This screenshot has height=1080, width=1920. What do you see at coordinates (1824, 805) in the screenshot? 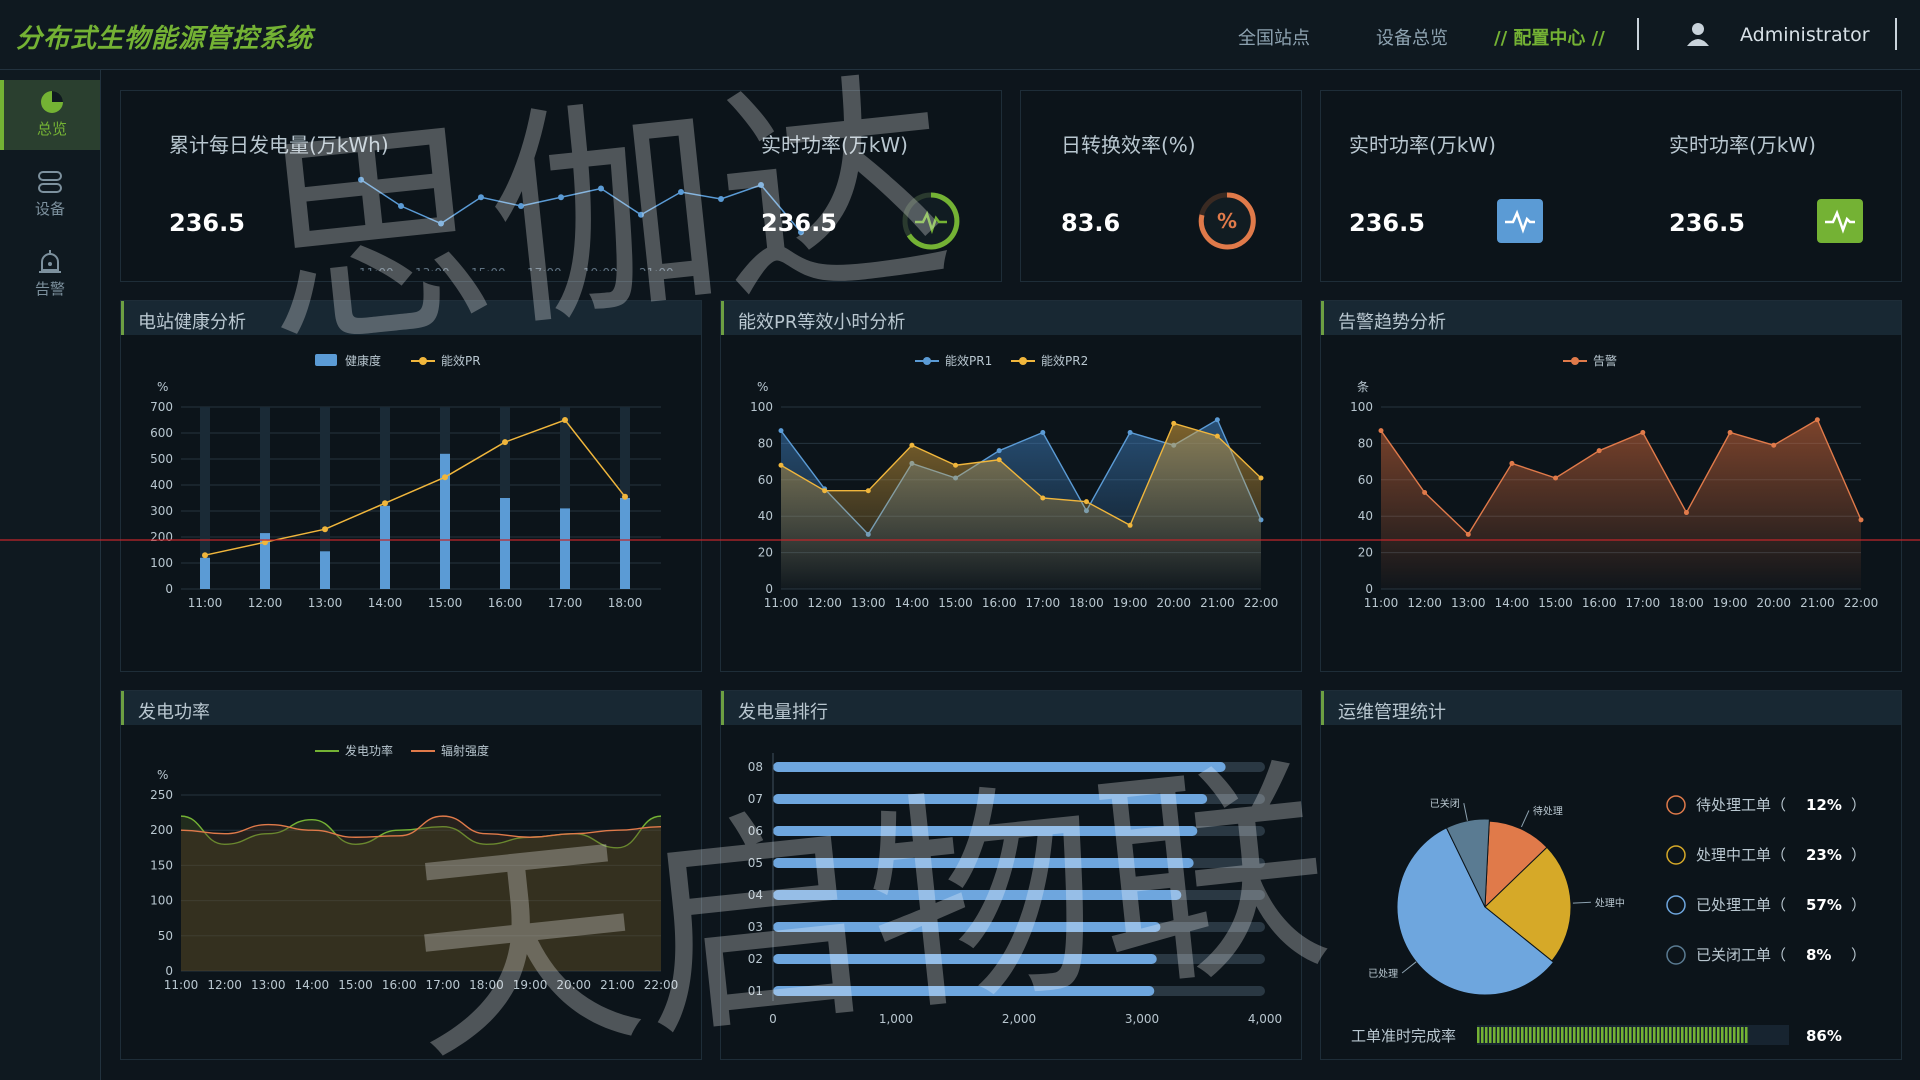
I see `ops-legend-pct: 12%` at bounding box center [1824, 805].